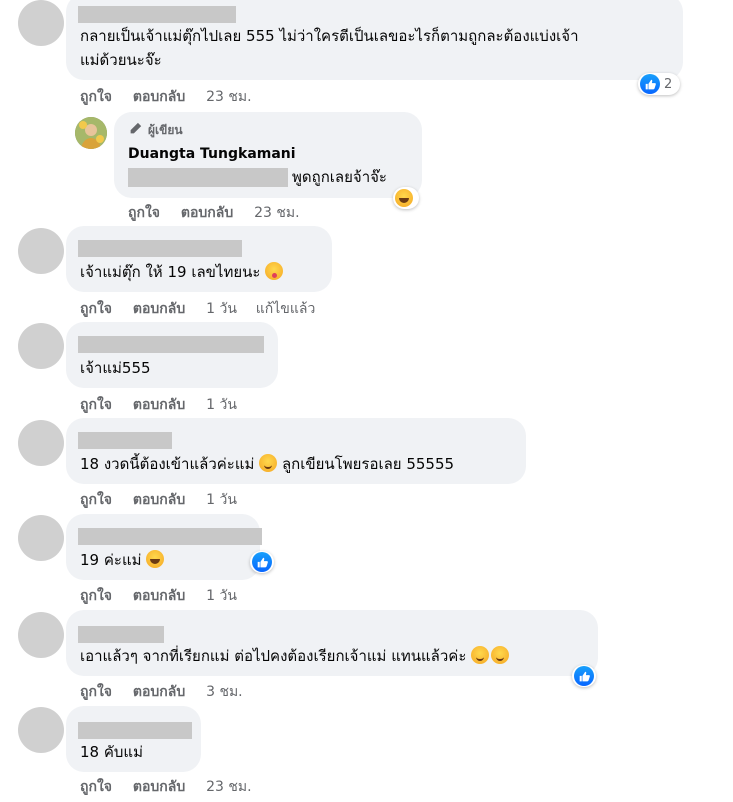 The image size is (733, 802). What do you see at coordinates (121, 60) in the screenshot?
I see `comment-text-continued: แม่ด้วยนะจ๊ะ` at bounding box center [121, 60].